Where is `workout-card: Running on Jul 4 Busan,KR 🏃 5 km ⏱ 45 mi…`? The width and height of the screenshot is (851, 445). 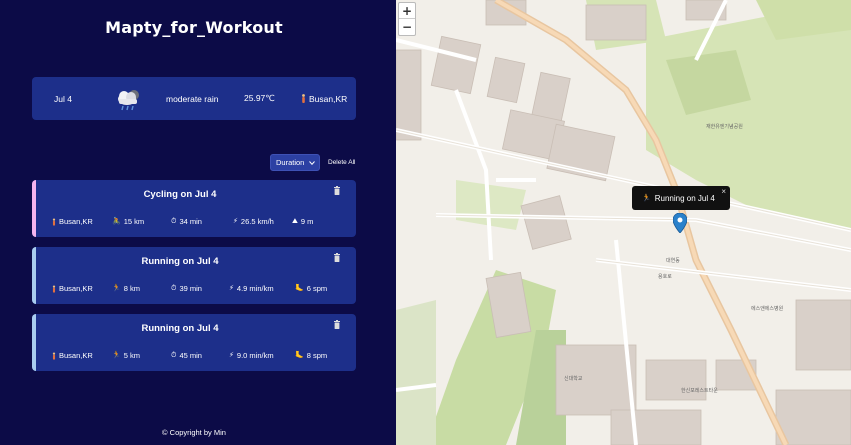 workout-card: Running on Jul 4 Busan,KR 🏃 5 km ⏱ 45 mi… is located at coordinates (194, 342).